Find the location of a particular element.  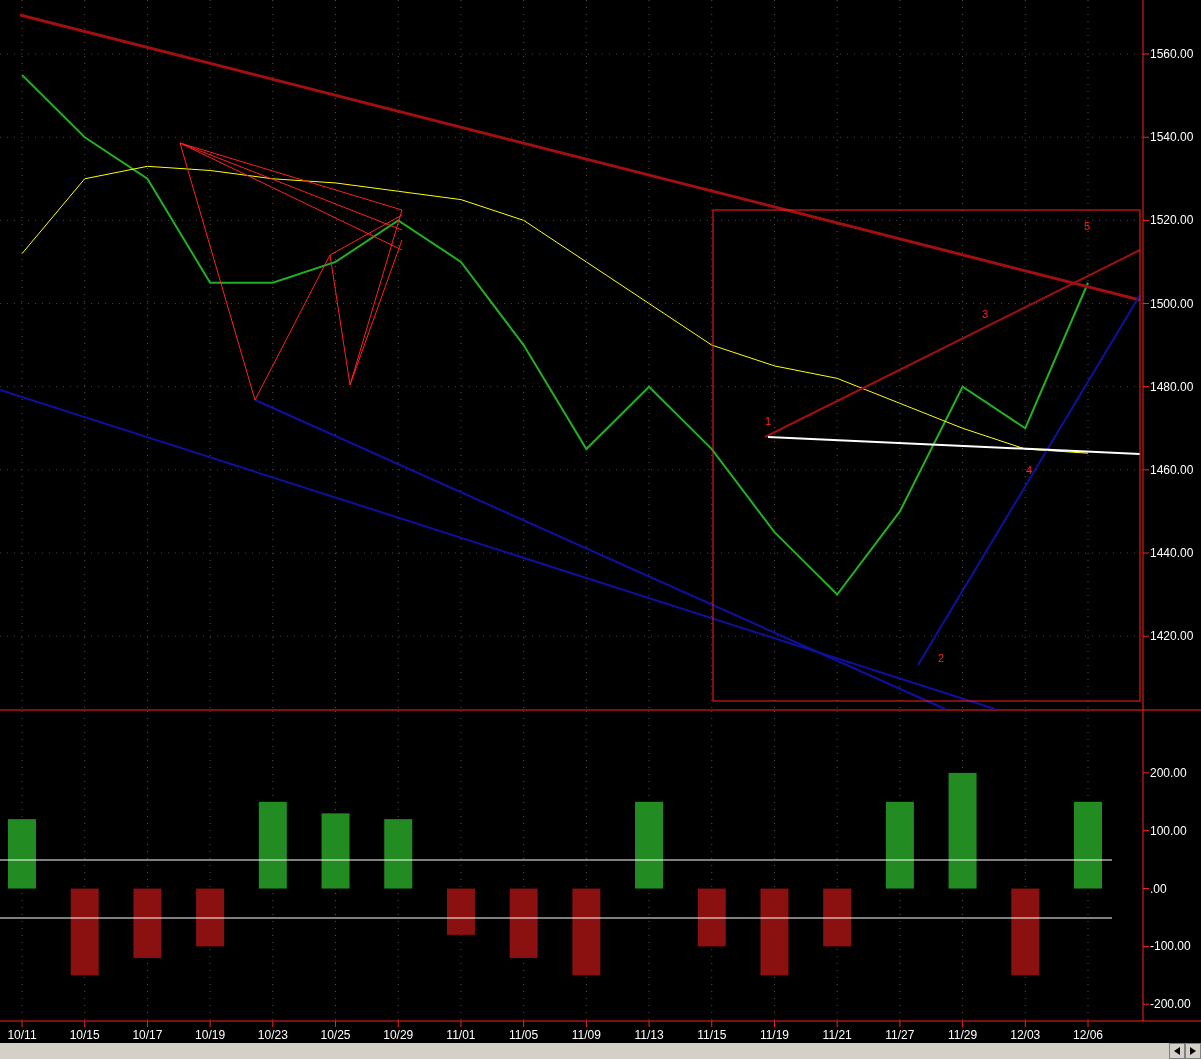

axis-label: -200.00 is located at coordinates (1170, 1004).